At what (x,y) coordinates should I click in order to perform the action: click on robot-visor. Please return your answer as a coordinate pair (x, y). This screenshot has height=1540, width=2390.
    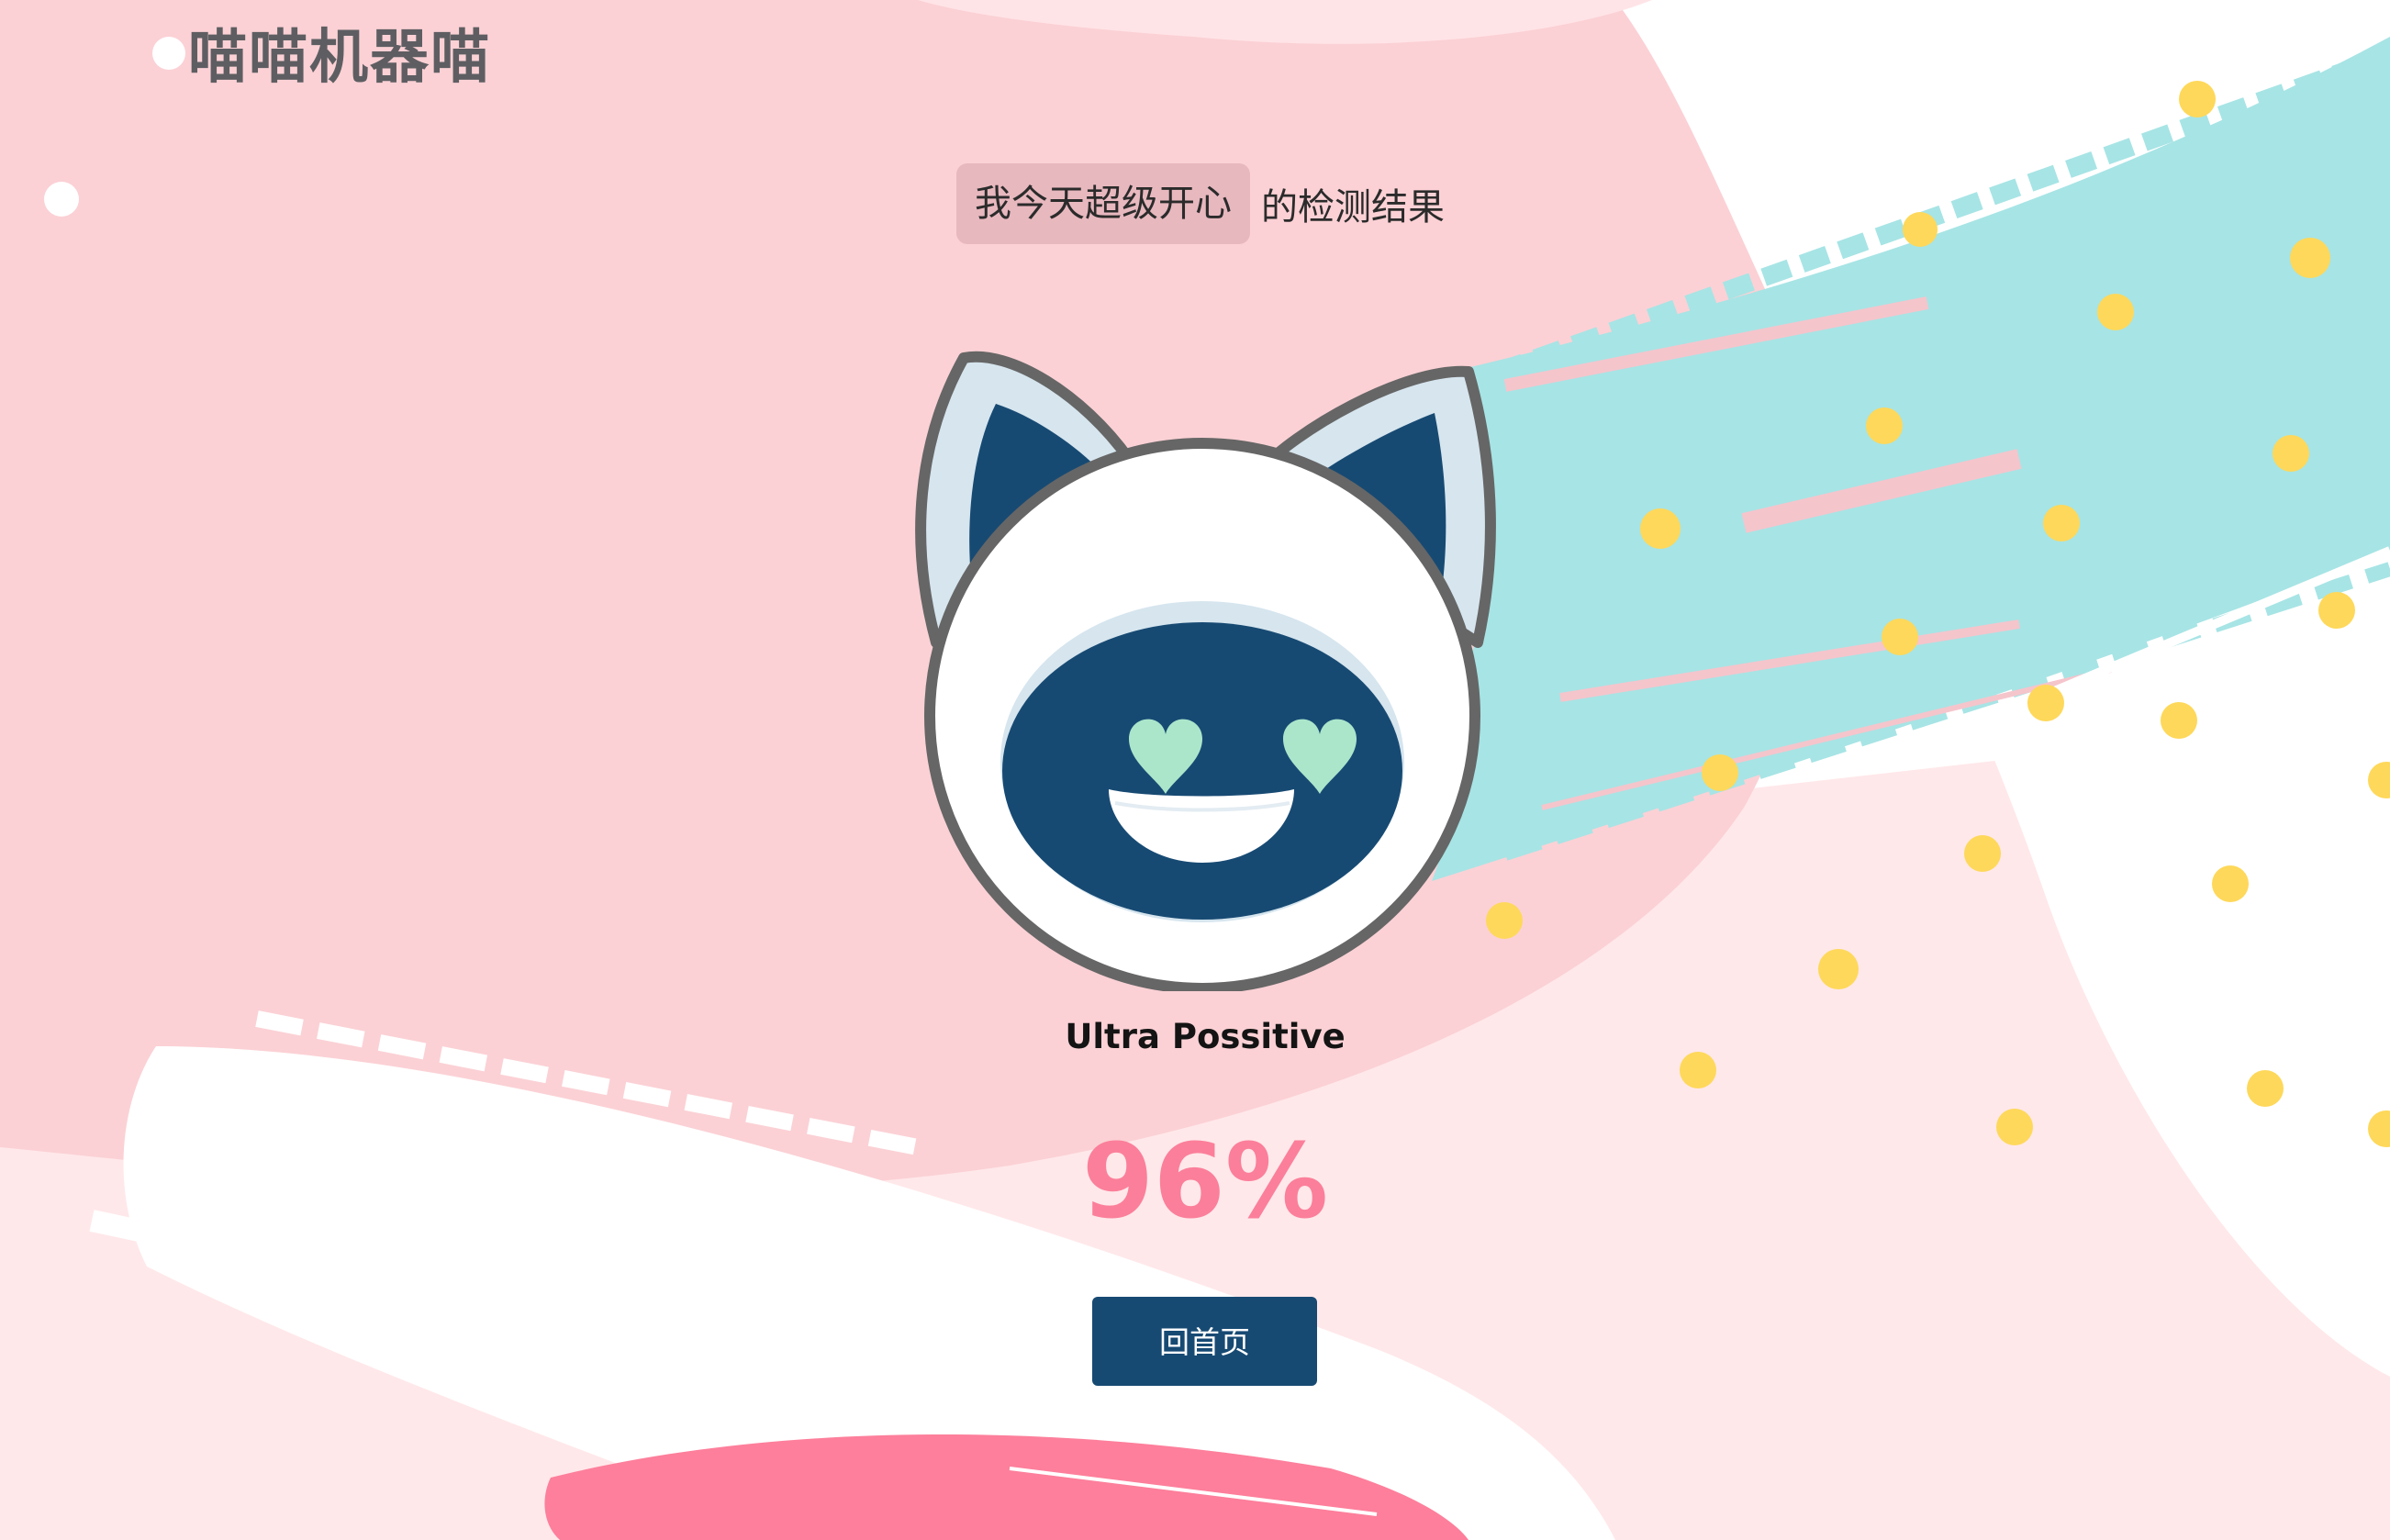
    Looking at the image, I should click on (1202, 771).